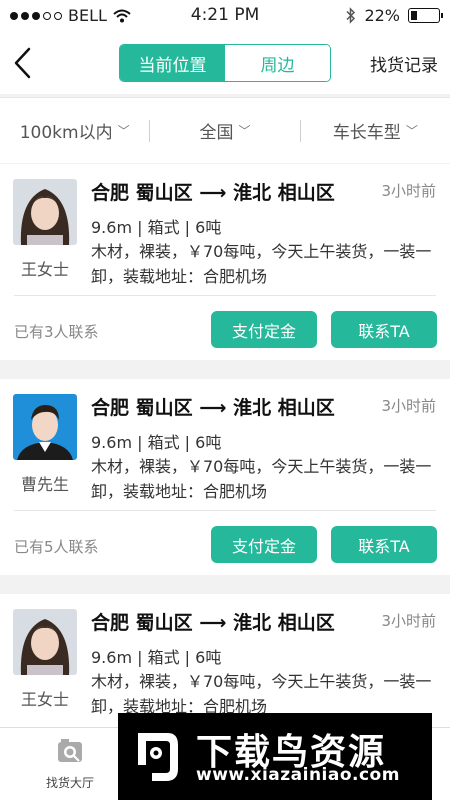 This screenshot has width=450, height=800. I want to click on location-segmented-control: 当前位置 周边, so click(225, 63).